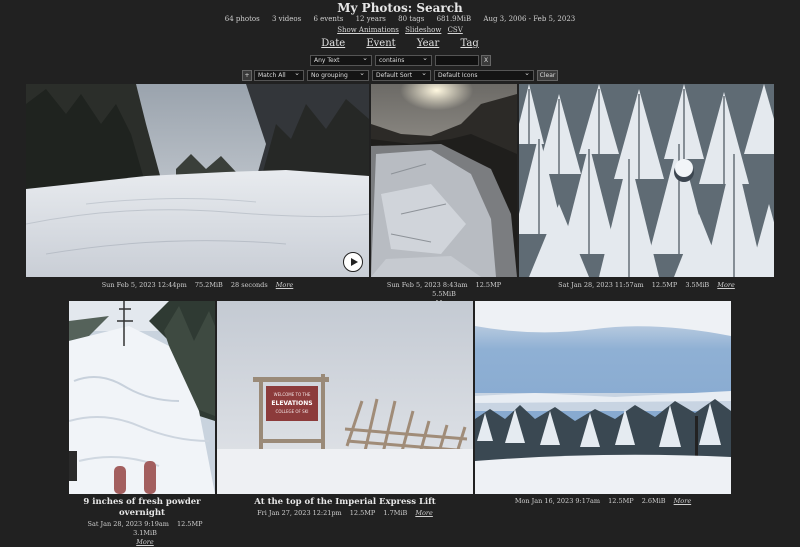 The height and width of the screenshot is (547, 800). What do you see at coordinates (279, 75) in the screenshot?
I see `match-select: Match All` at bounding box center [279, 75].